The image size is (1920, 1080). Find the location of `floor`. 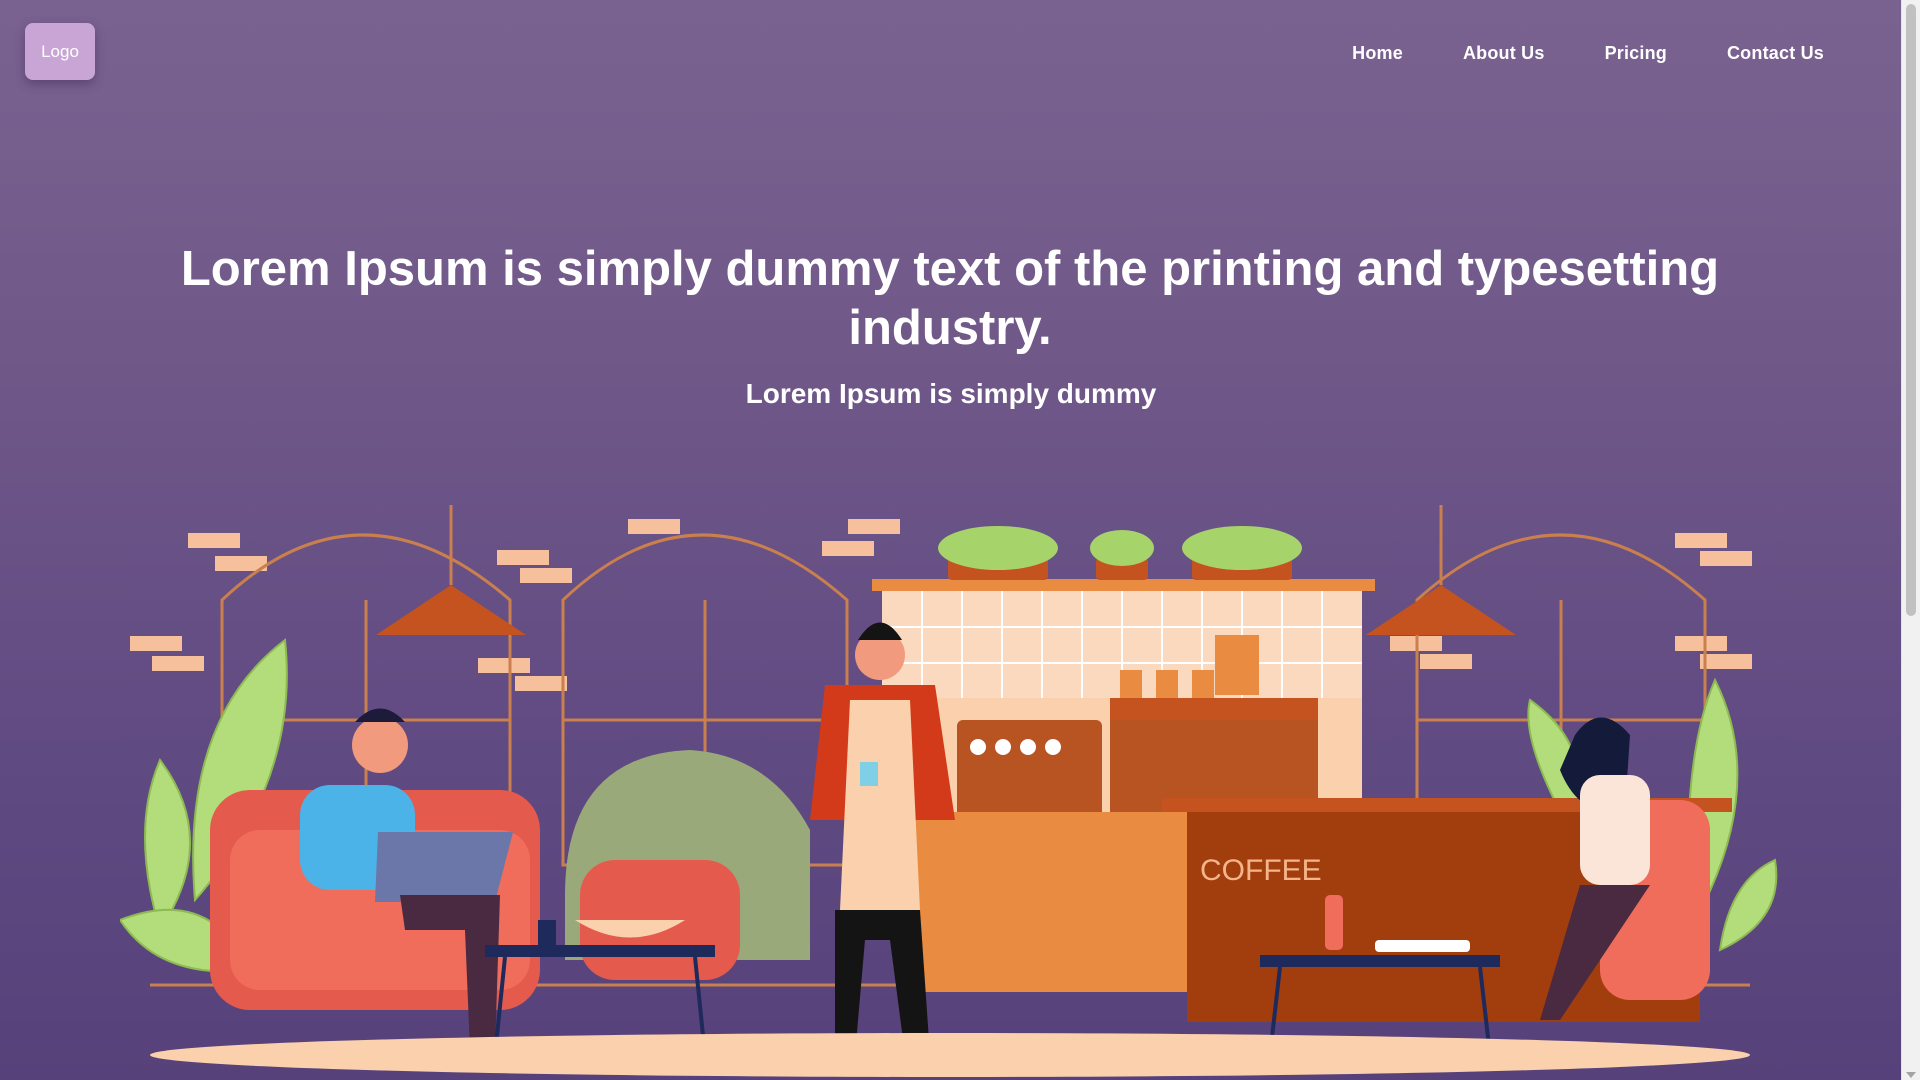

floor is located at coordinates (950, 1055).